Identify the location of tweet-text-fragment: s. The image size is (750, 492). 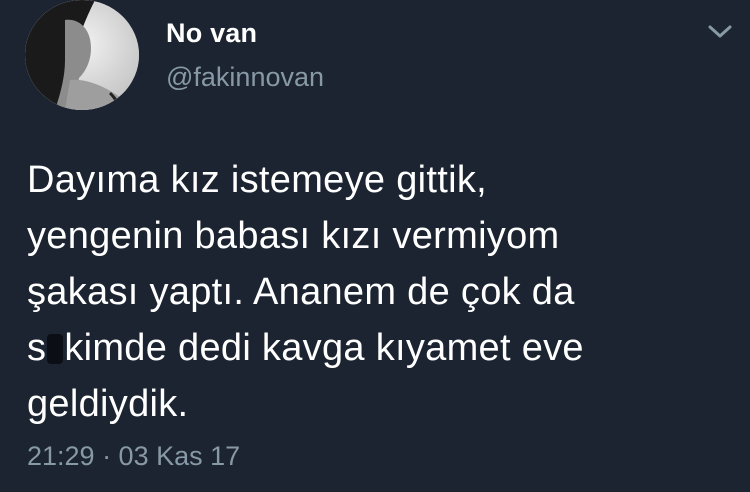
(37, 348).